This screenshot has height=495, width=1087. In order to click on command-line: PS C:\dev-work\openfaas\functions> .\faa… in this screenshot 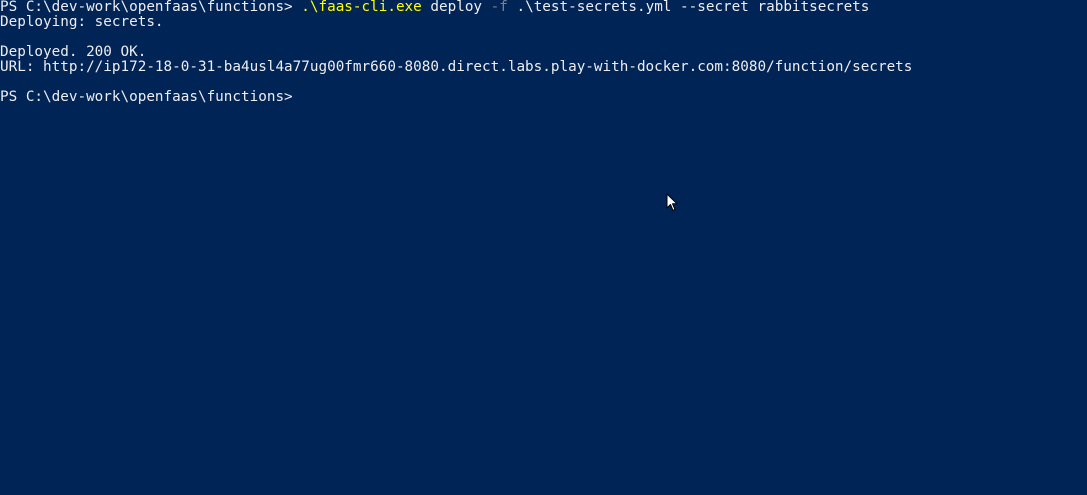, I will do `click(434, 7)`.